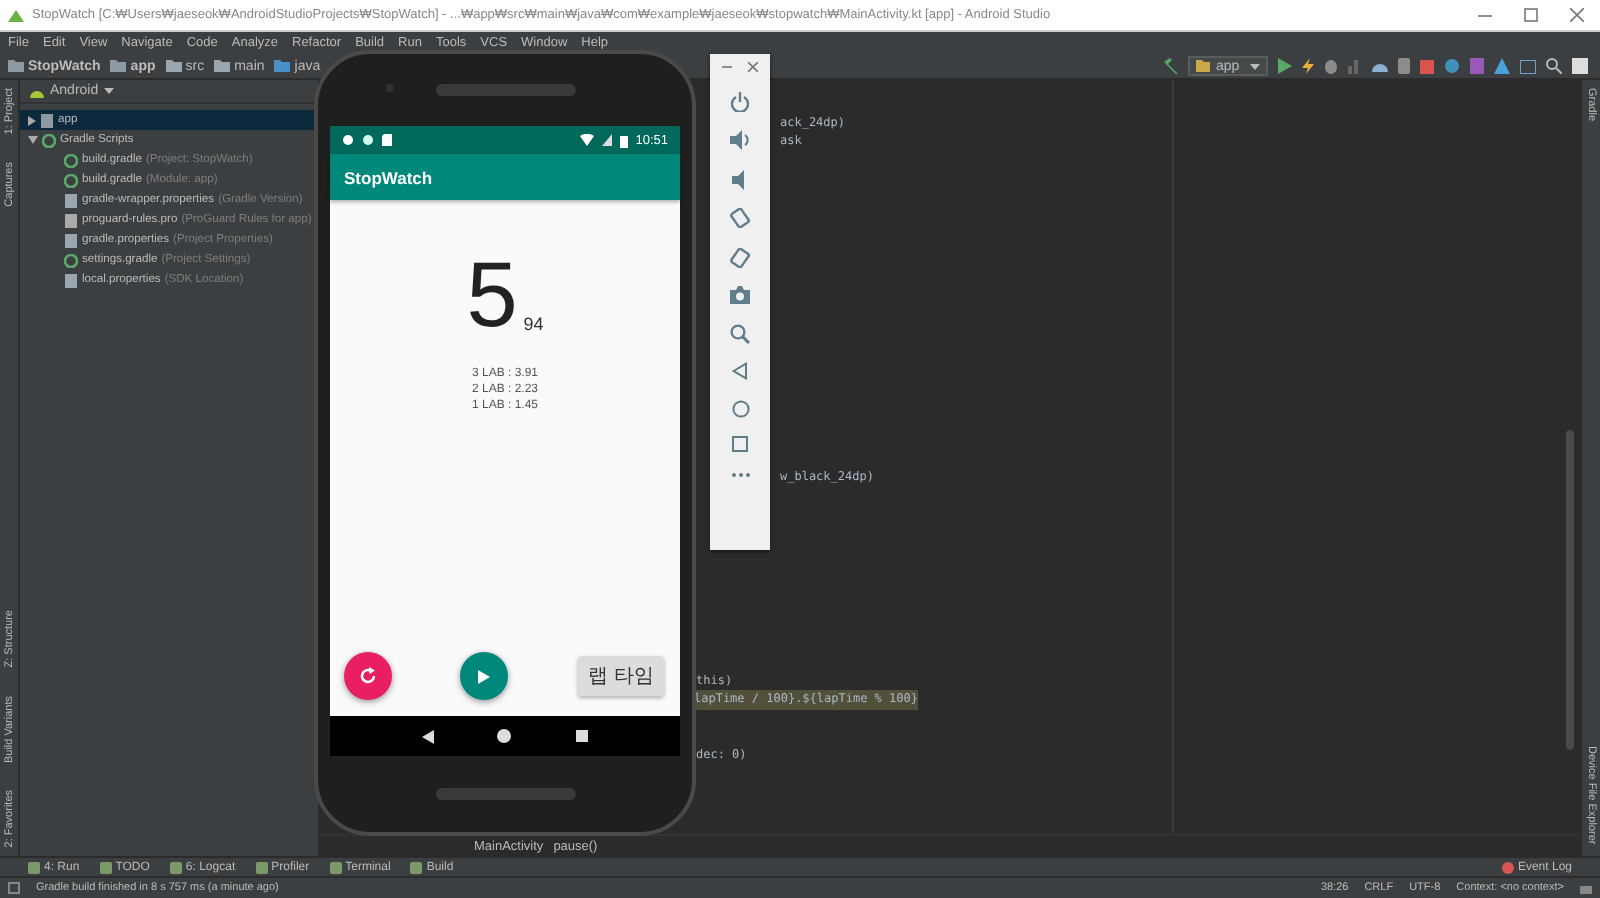  I want to click on search-icon, so click(1554, 66).